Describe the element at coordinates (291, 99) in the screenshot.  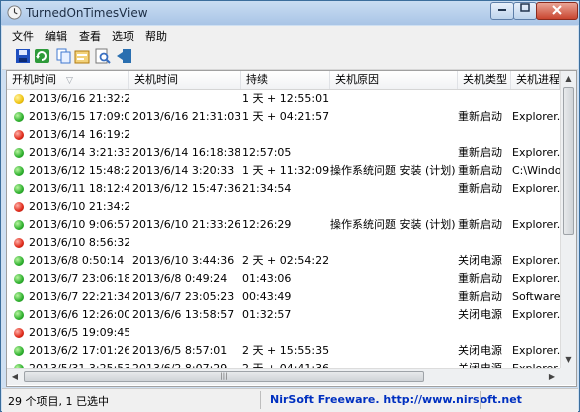
I see `table-row: 2013/6/16 21:32:24 1 天 + 12:55:01` at that location.